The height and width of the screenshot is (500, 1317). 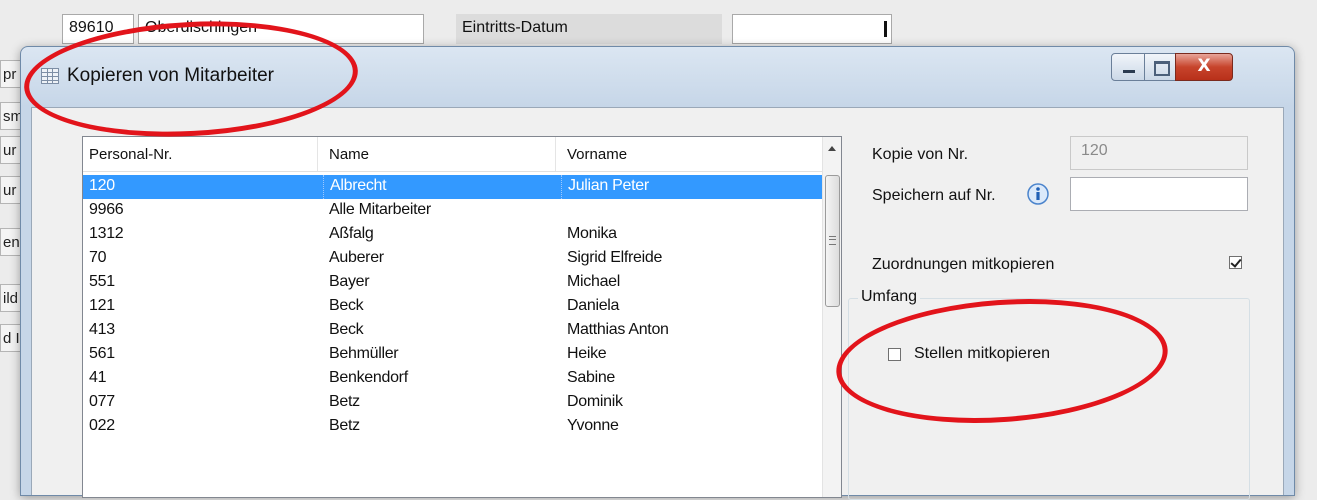 I want to click on save-to-field, so click(x=1159, y=194).